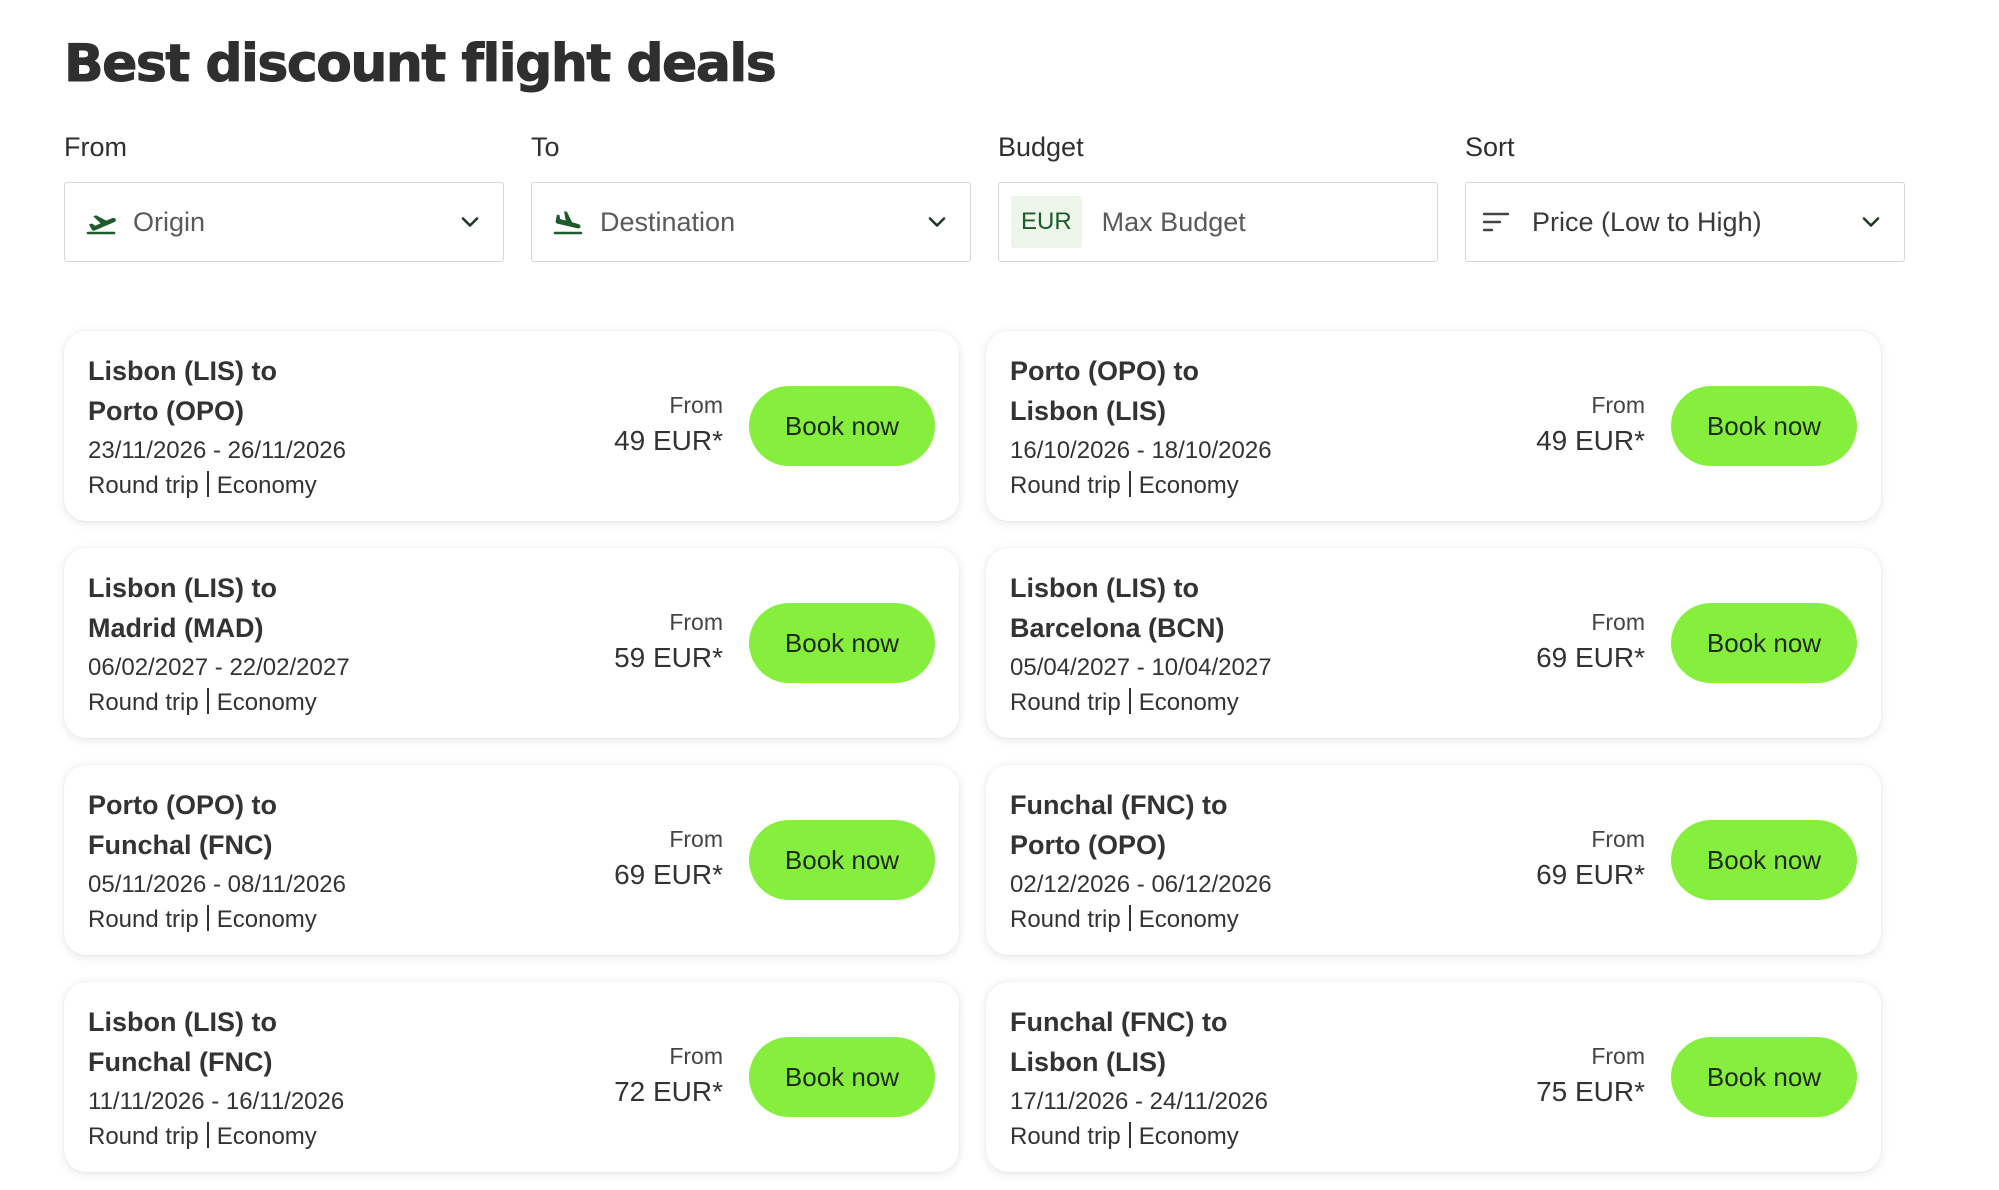 Image resolution: width=1999 pixels, height=1190 pixels. I want to click on budget-filter: Budget EUR Max Budget, so click(1218, 197).